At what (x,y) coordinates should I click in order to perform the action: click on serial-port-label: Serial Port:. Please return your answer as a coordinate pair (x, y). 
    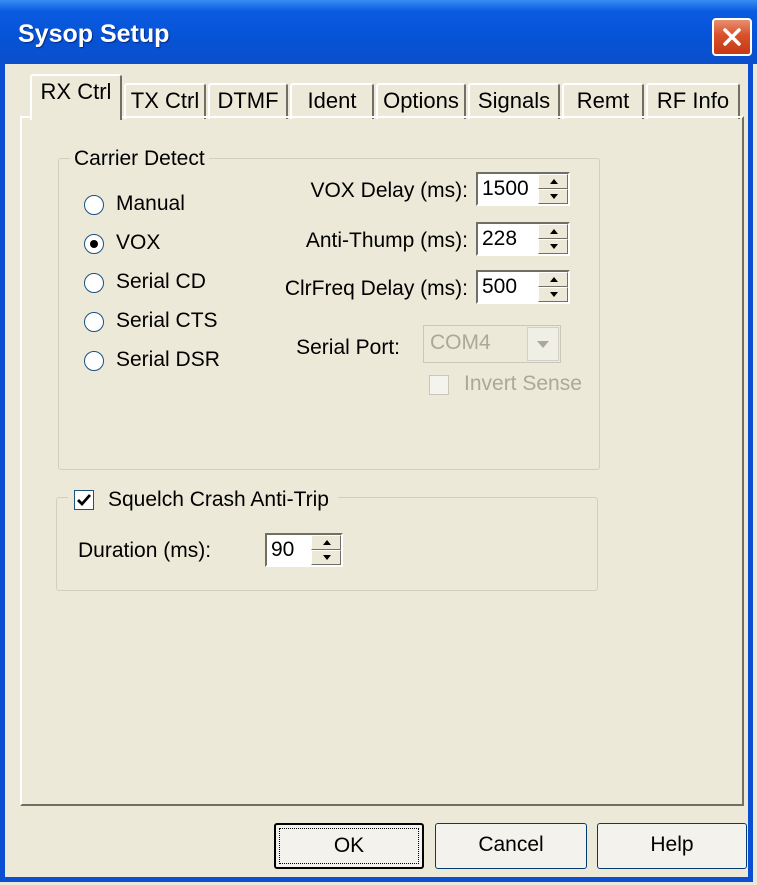
    Looking at the image, I should click on (348, 347).